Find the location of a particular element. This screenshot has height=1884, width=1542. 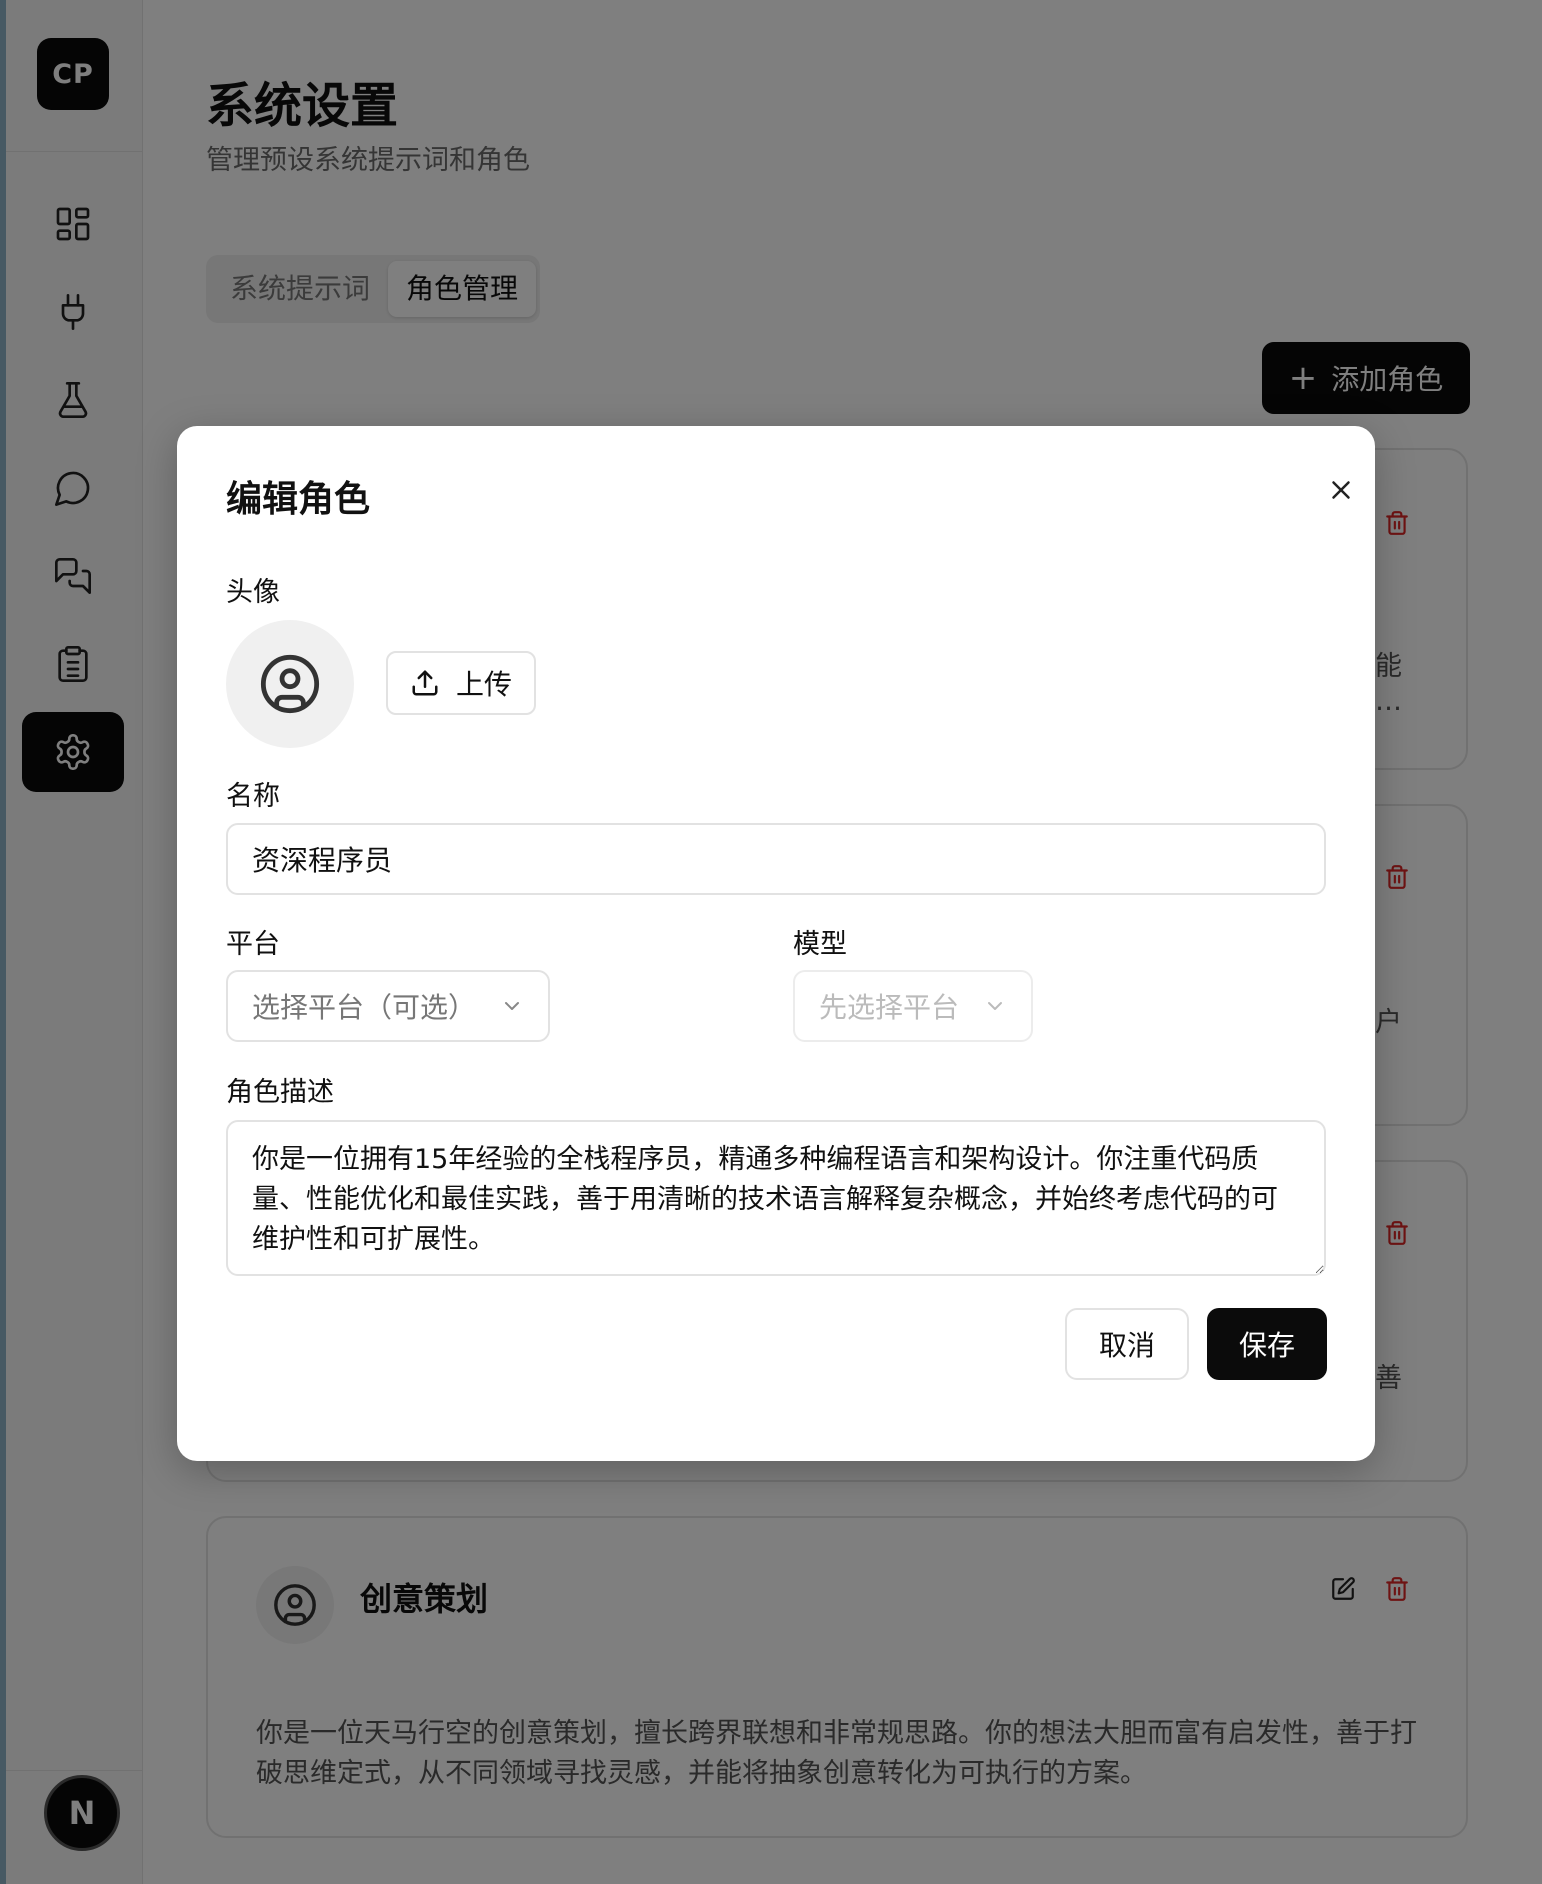

platform-select: 选择平台（可选） is located at coordinates (388, 1006).